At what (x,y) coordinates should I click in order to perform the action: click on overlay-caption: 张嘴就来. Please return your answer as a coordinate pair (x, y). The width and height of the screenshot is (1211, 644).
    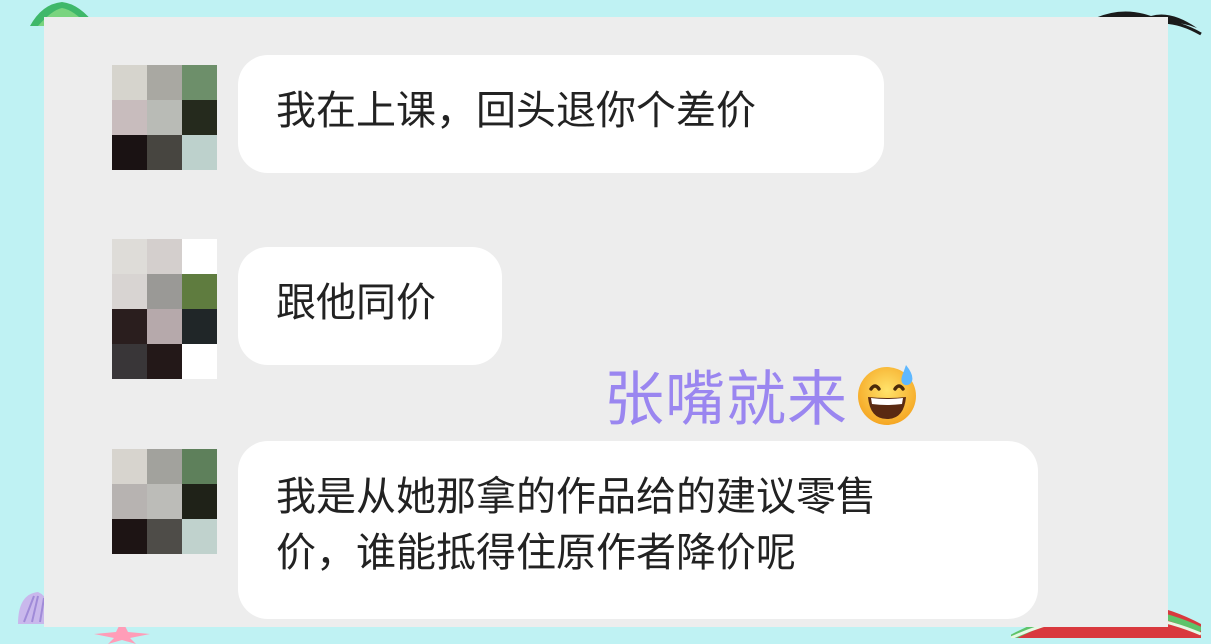
    Looking at the image, I should click on (762, 396).